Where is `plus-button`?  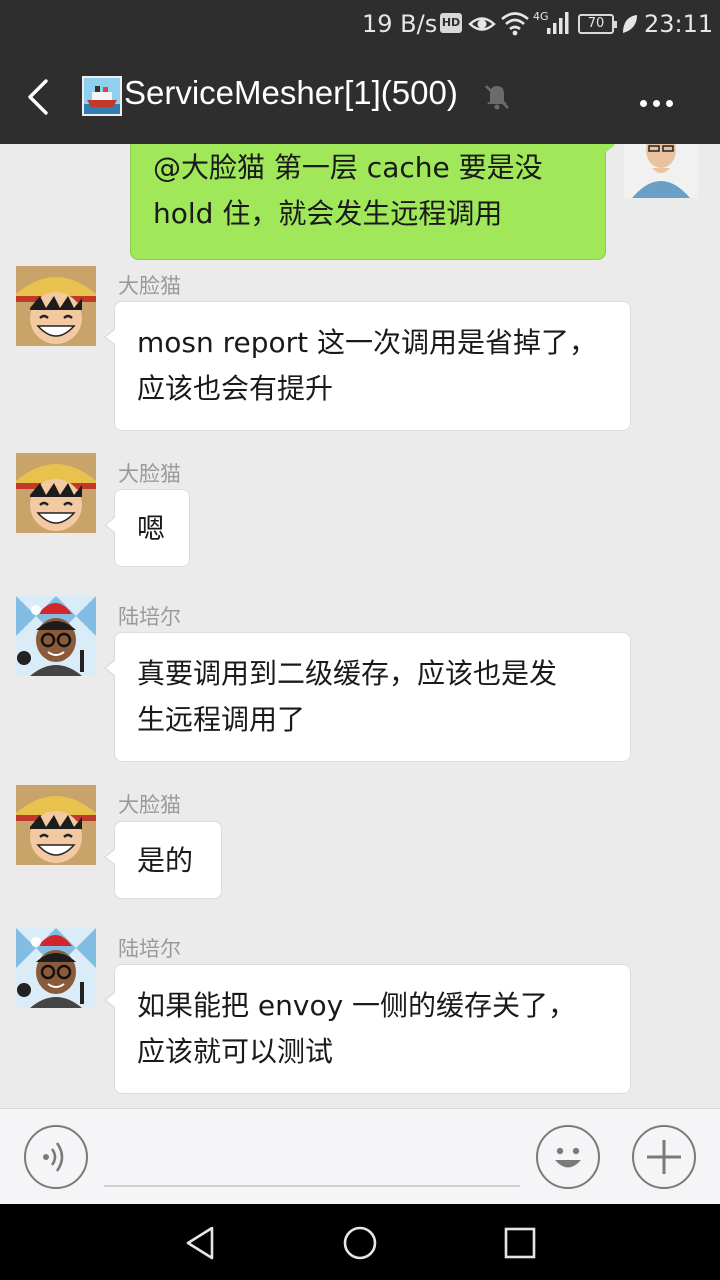
plus-button is located at coordinates (664, 1157).